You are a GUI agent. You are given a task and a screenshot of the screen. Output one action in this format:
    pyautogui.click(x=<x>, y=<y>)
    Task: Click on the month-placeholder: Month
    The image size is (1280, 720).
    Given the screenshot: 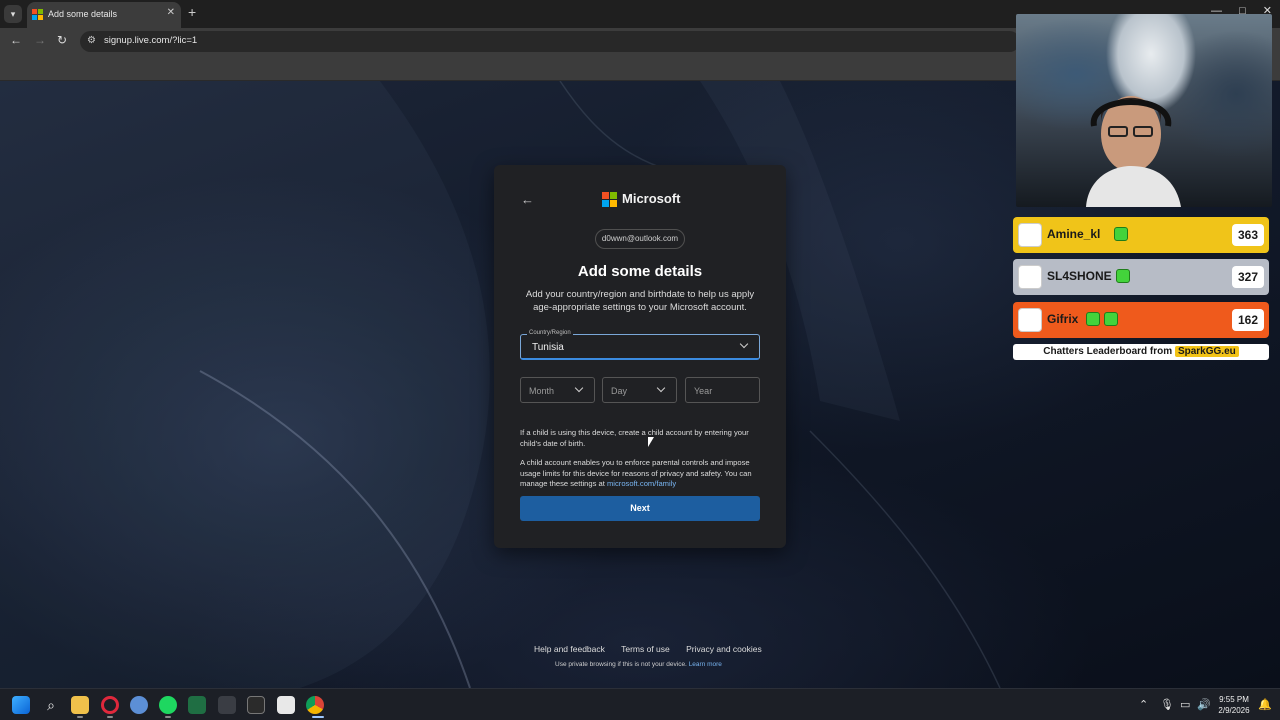 What is the action you would take?
    pyautogui.click(x=542, y=391)
    